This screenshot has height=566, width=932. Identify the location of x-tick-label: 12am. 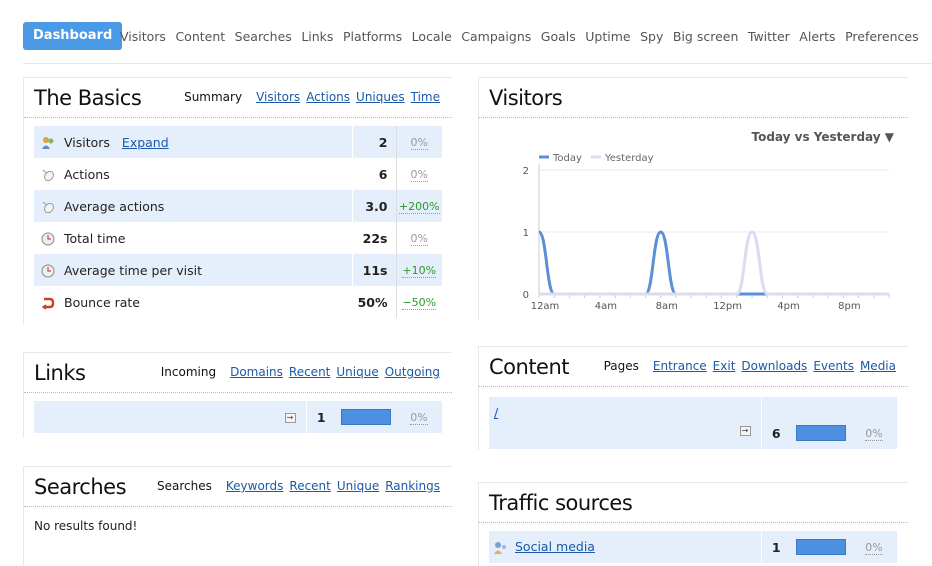
(545, 306).